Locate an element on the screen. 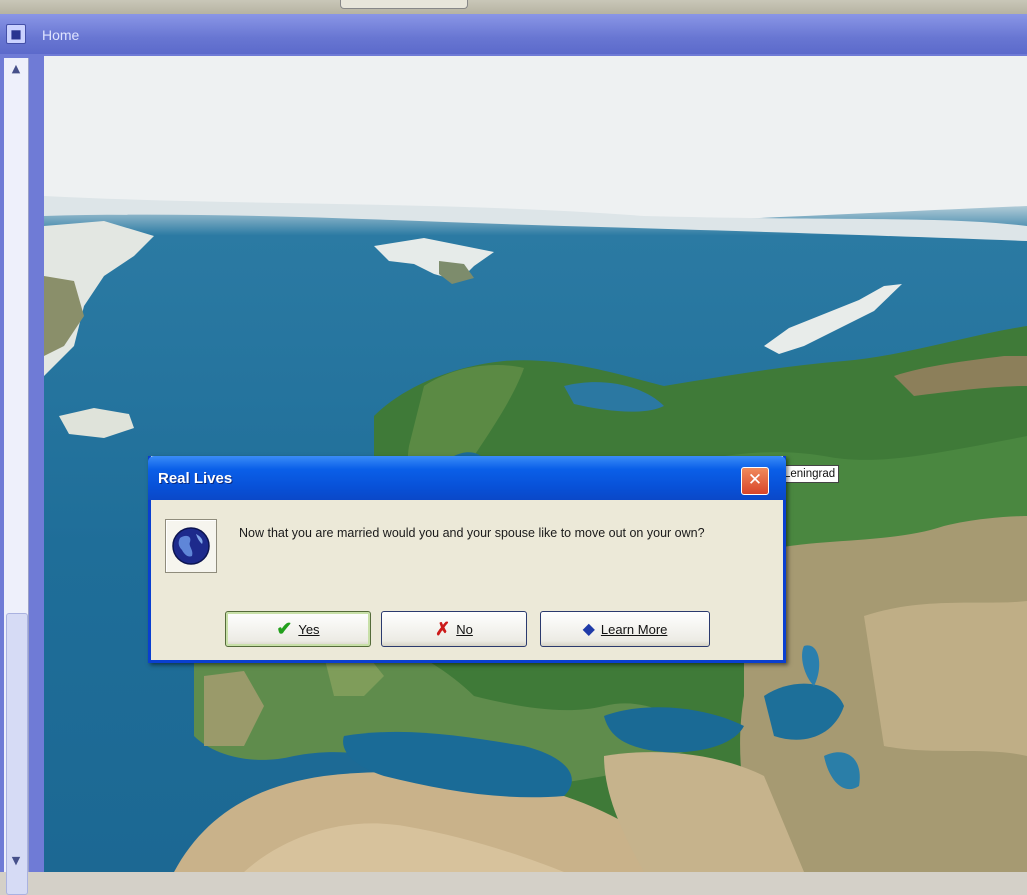 This screenshot has height=895, width=1027. vertical-scrollbar: ▲ ▼ is located at coordinates (16, 476).